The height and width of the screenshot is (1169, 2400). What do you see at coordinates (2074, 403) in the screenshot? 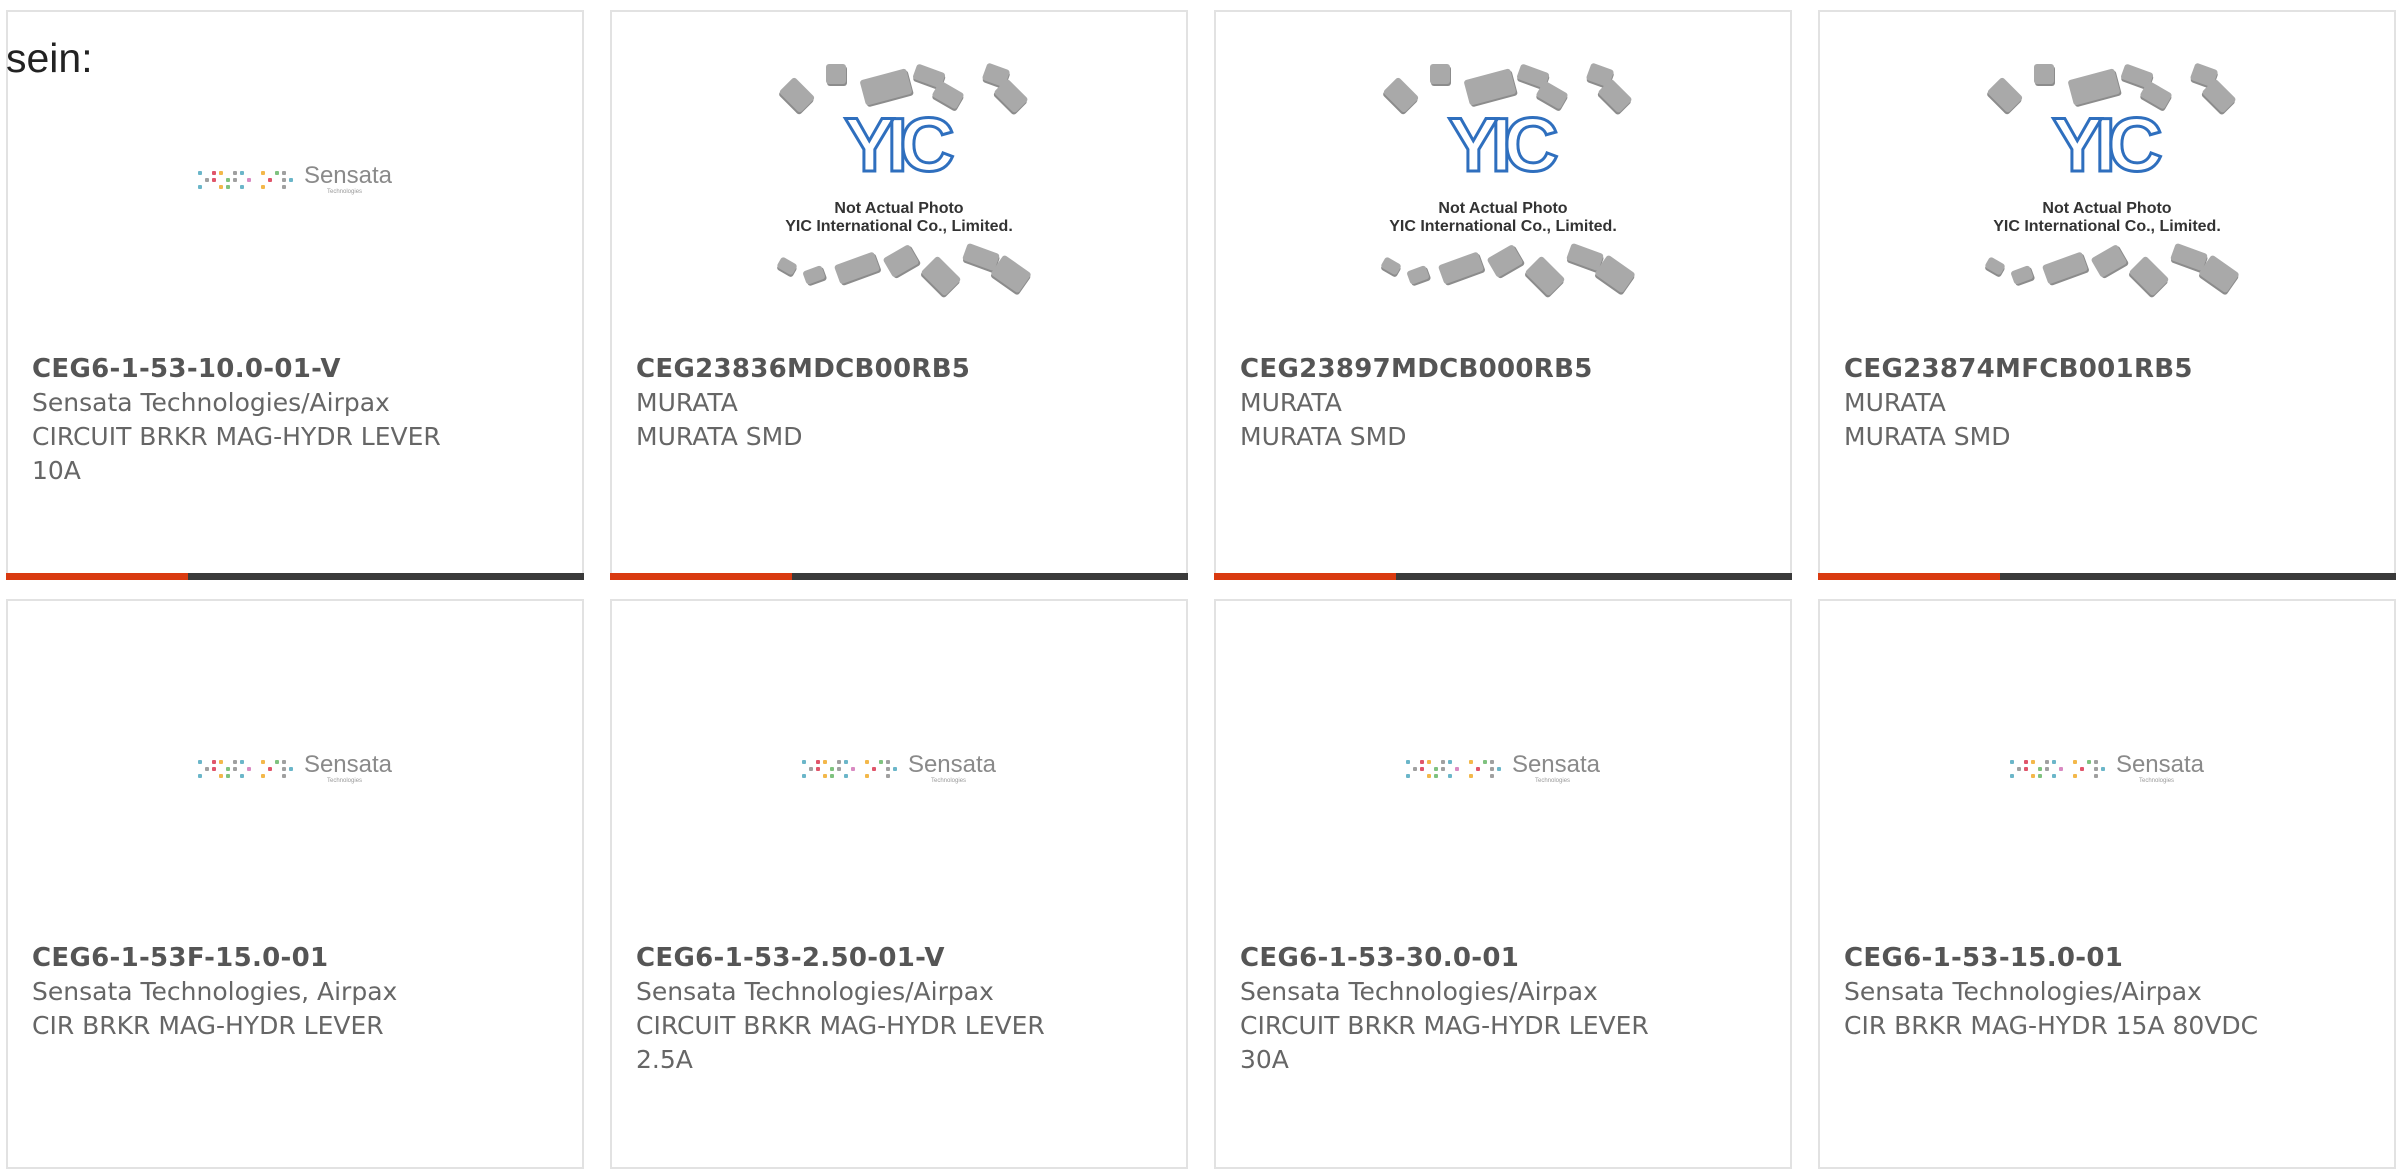
I see `product-info: CEG23874MFCB001RB5 MURATA MURATA SMD` at bounding box center [2074, 403].